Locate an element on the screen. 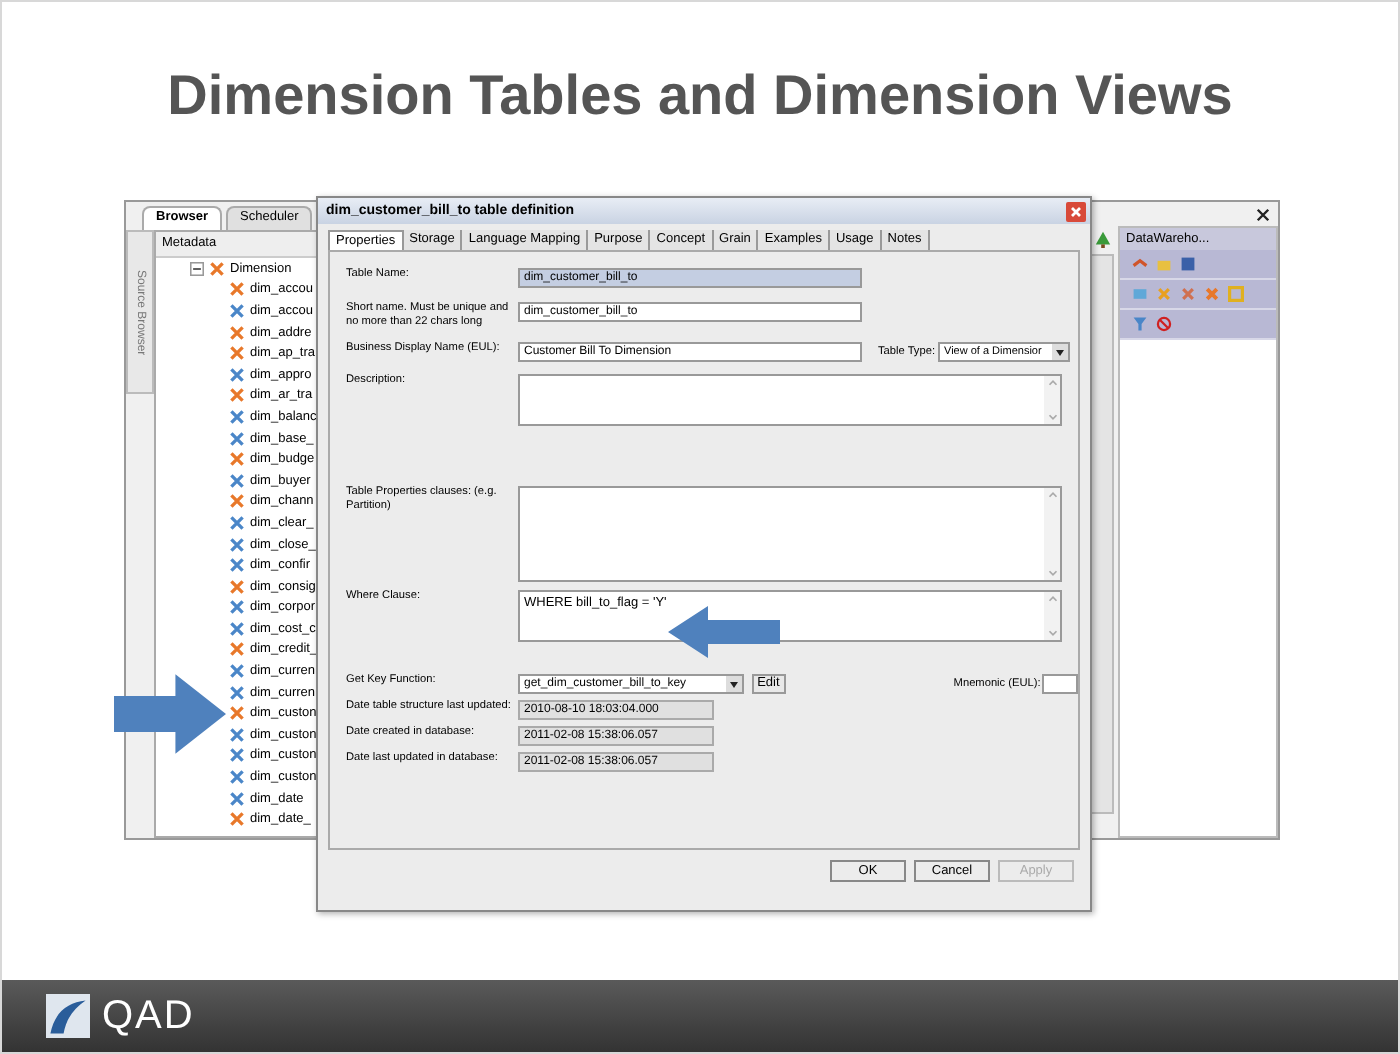 Image resolution: width=1400 pixels, height=1054 pixels. collapse-icon is located at coordinates (197, 268).